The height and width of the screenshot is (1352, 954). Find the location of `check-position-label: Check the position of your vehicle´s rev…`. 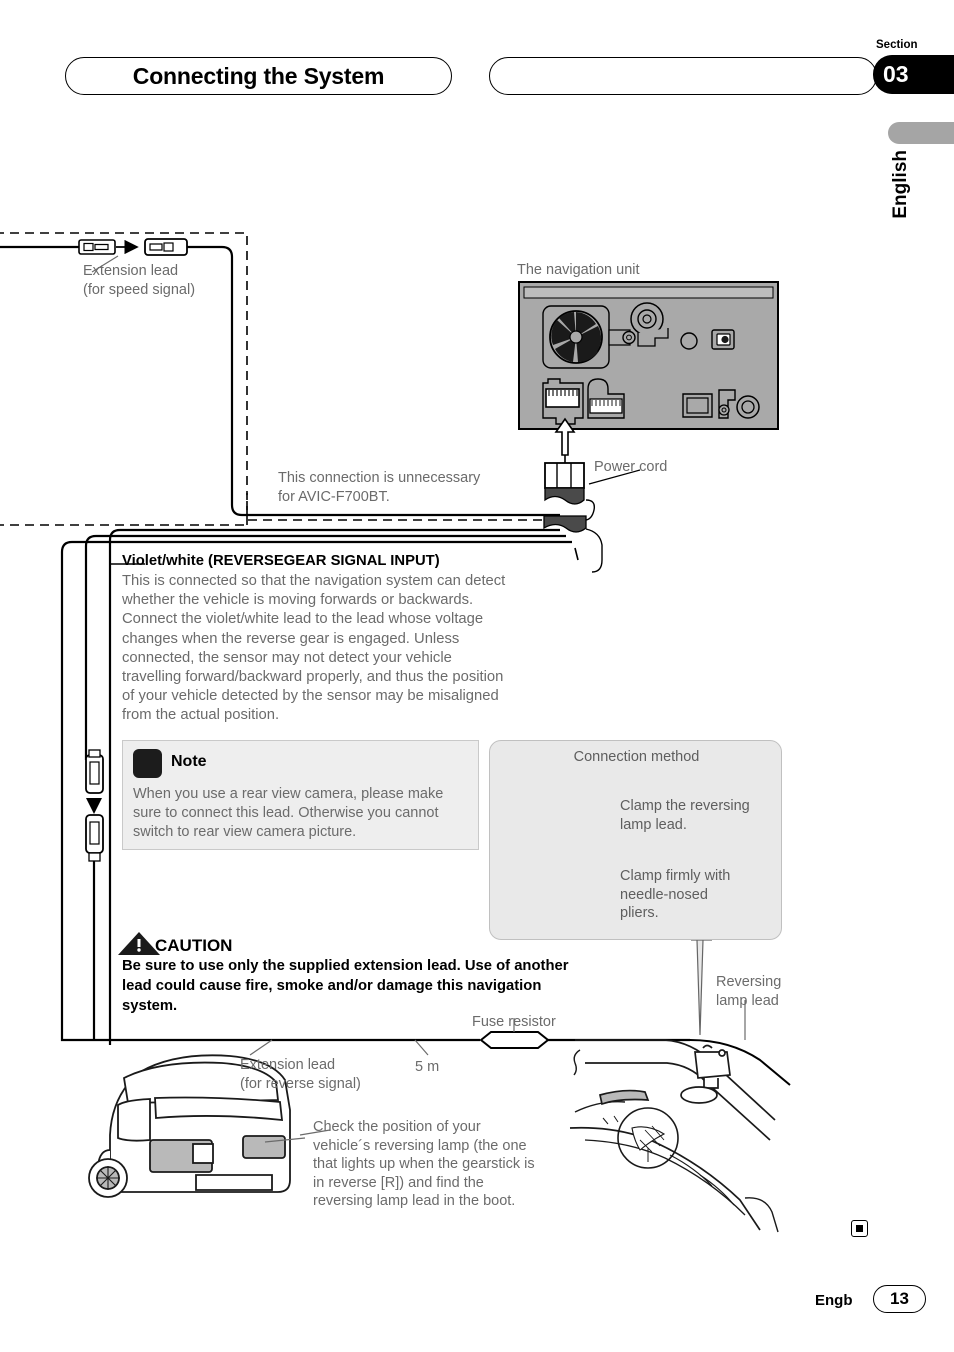

check-position-label: Check the position of your vehicle´s rev… is located at coordinates (424, 1164).